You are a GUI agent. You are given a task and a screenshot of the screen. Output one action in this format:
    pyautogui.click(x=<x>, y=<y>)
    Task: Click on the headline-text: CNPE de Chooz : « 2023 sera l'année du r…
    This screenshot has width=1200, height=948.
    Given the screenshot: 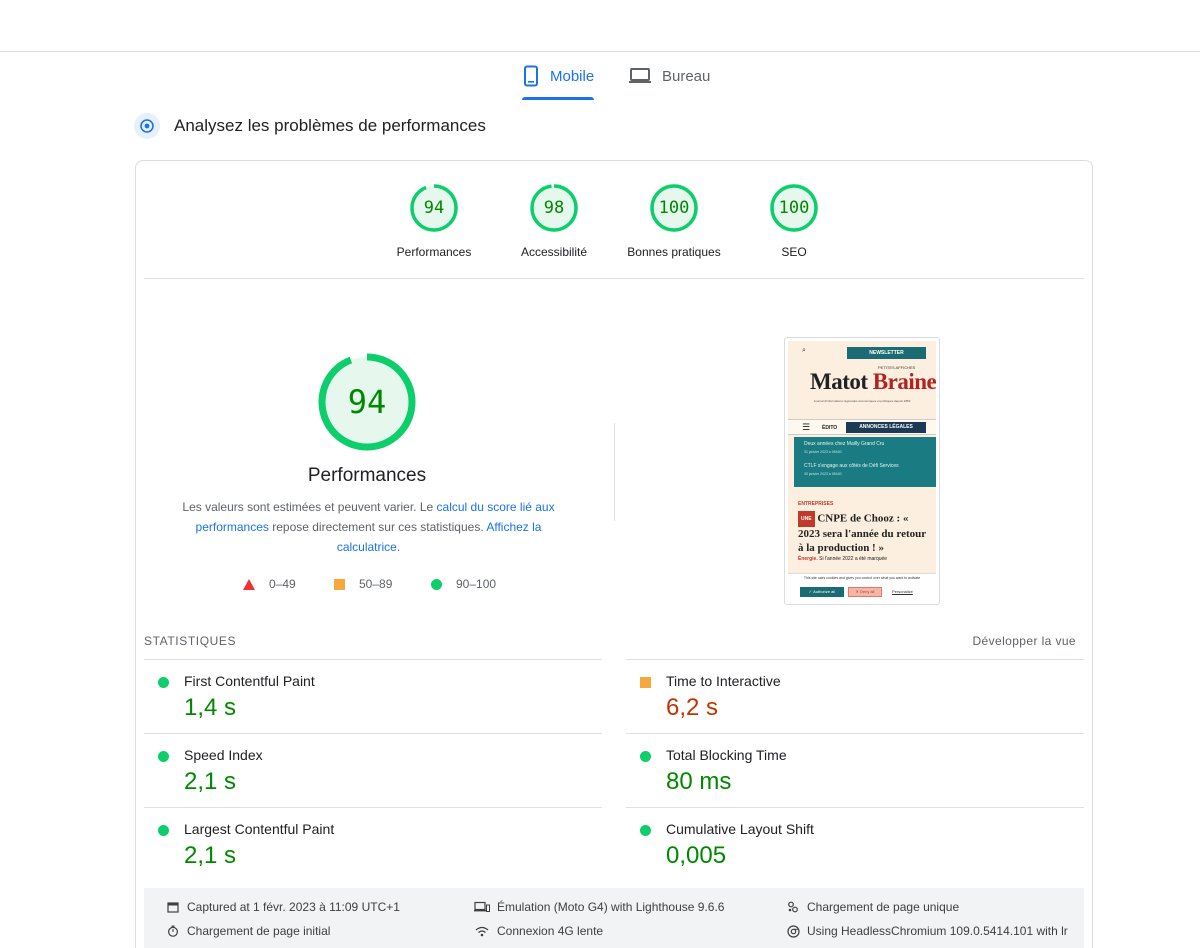 What is the action you would take?
    pyautogui.click(x=862, y=533)
    